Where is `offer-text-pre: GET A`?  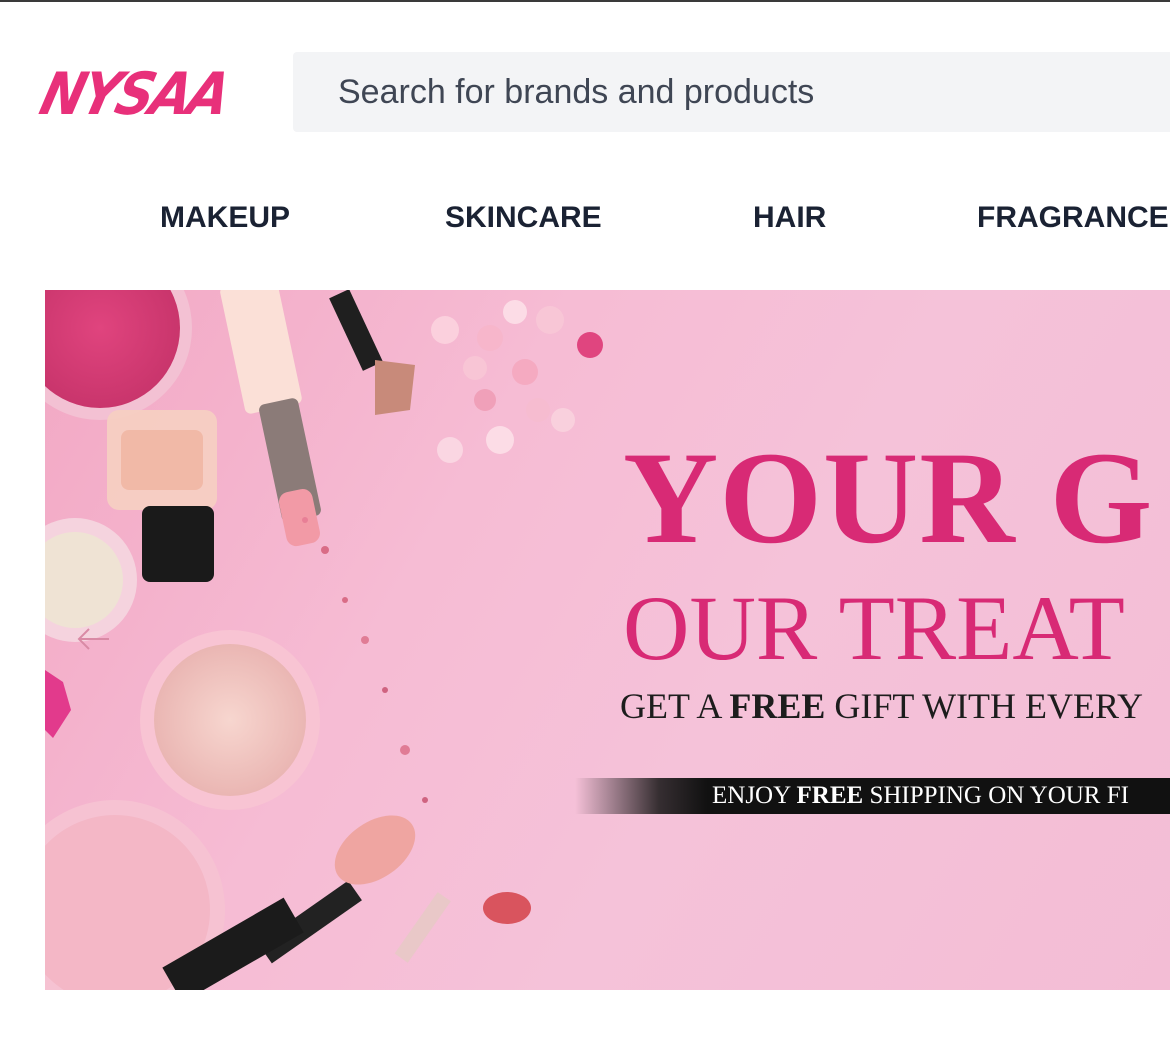
offer-text-pre: GET A is located at coordinates (675, 706).